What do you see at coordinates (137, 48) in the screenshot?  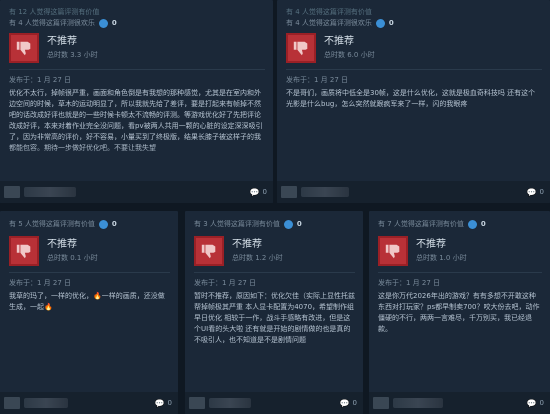 I see `review-header: 不推荐 总时数 3.3 小时` at bounding box center [137, 48].